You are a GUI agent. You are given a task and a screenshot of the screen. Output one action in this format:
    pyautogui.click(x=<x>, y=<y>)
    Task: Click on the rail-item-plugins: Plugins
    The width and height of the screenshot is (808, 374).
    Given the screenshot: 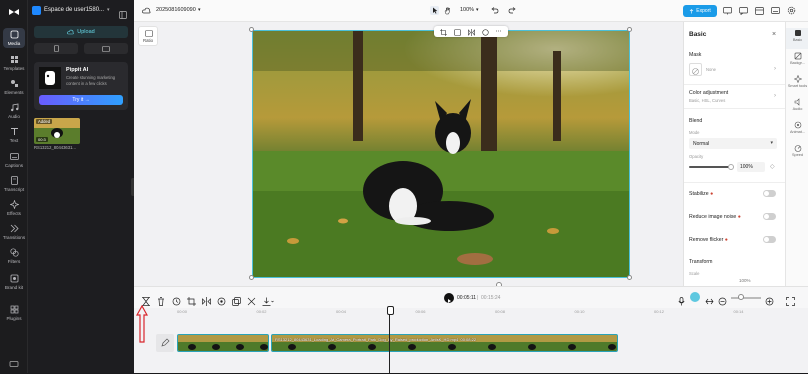 What is the action you would take?
    pyautogui.click(x=14, y=313)
    